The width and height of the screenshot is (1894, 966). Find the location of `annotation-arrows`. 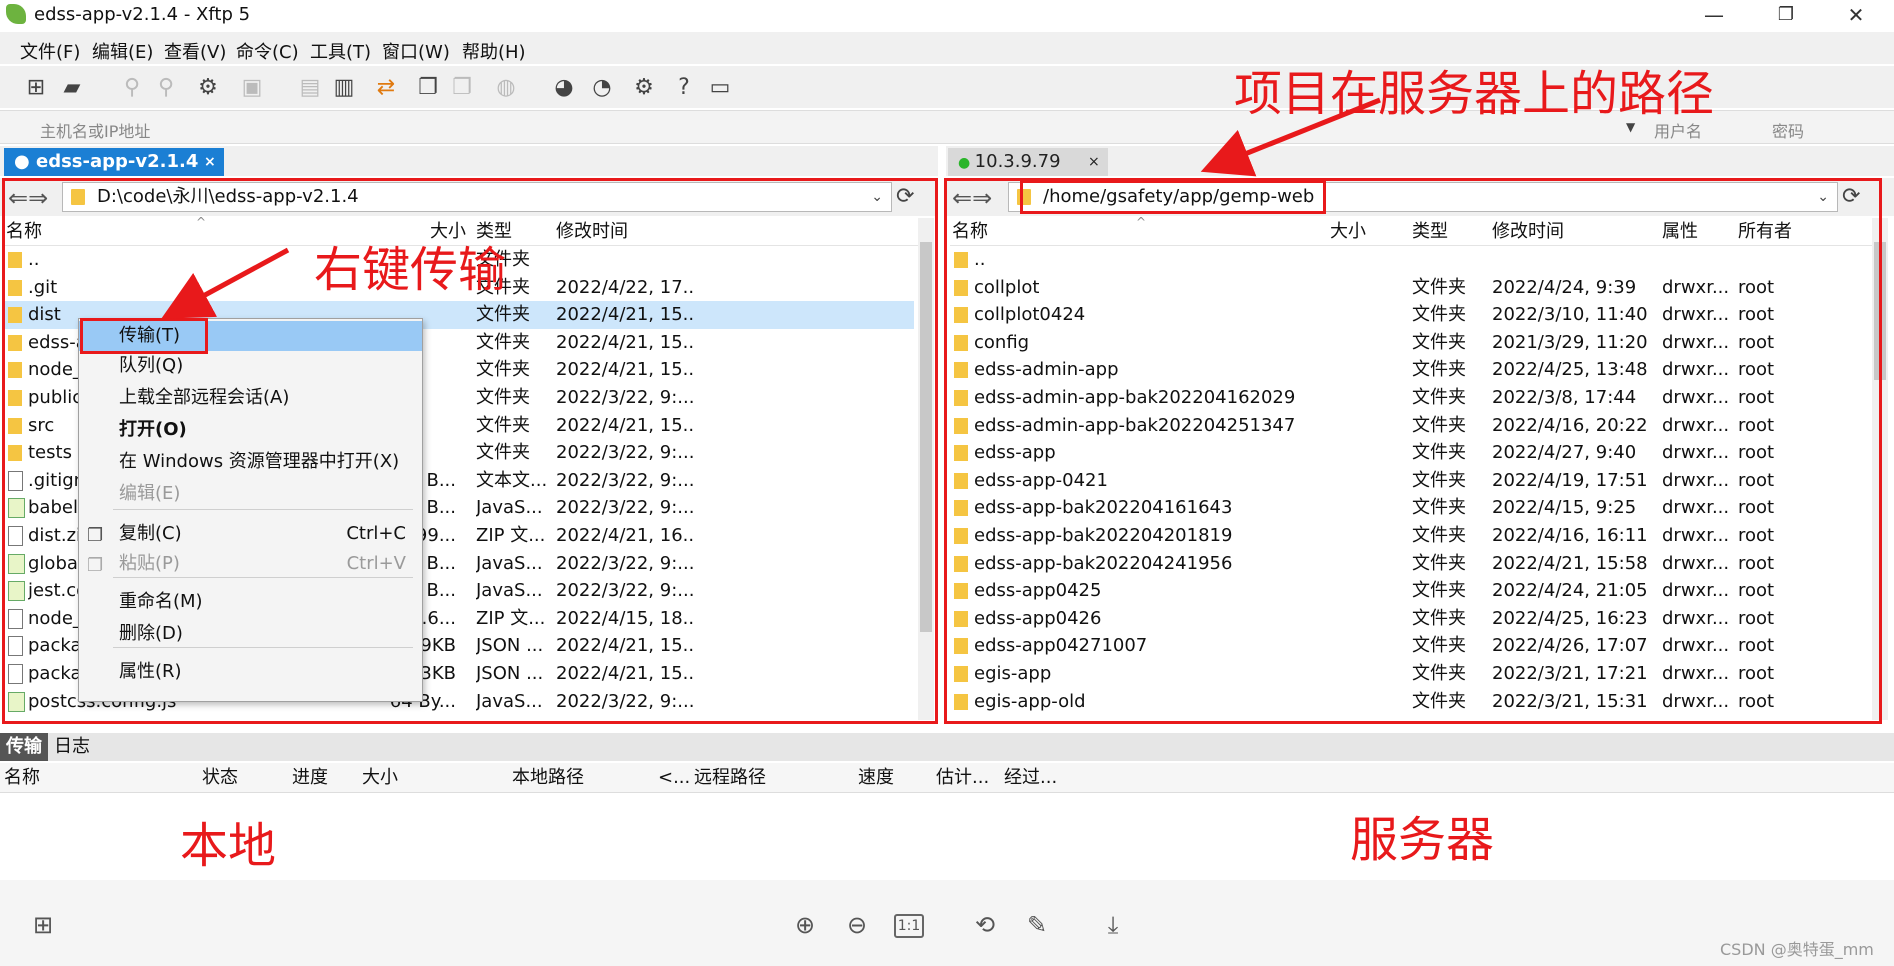

annotation-arrows is located at coordinates (771, 208).